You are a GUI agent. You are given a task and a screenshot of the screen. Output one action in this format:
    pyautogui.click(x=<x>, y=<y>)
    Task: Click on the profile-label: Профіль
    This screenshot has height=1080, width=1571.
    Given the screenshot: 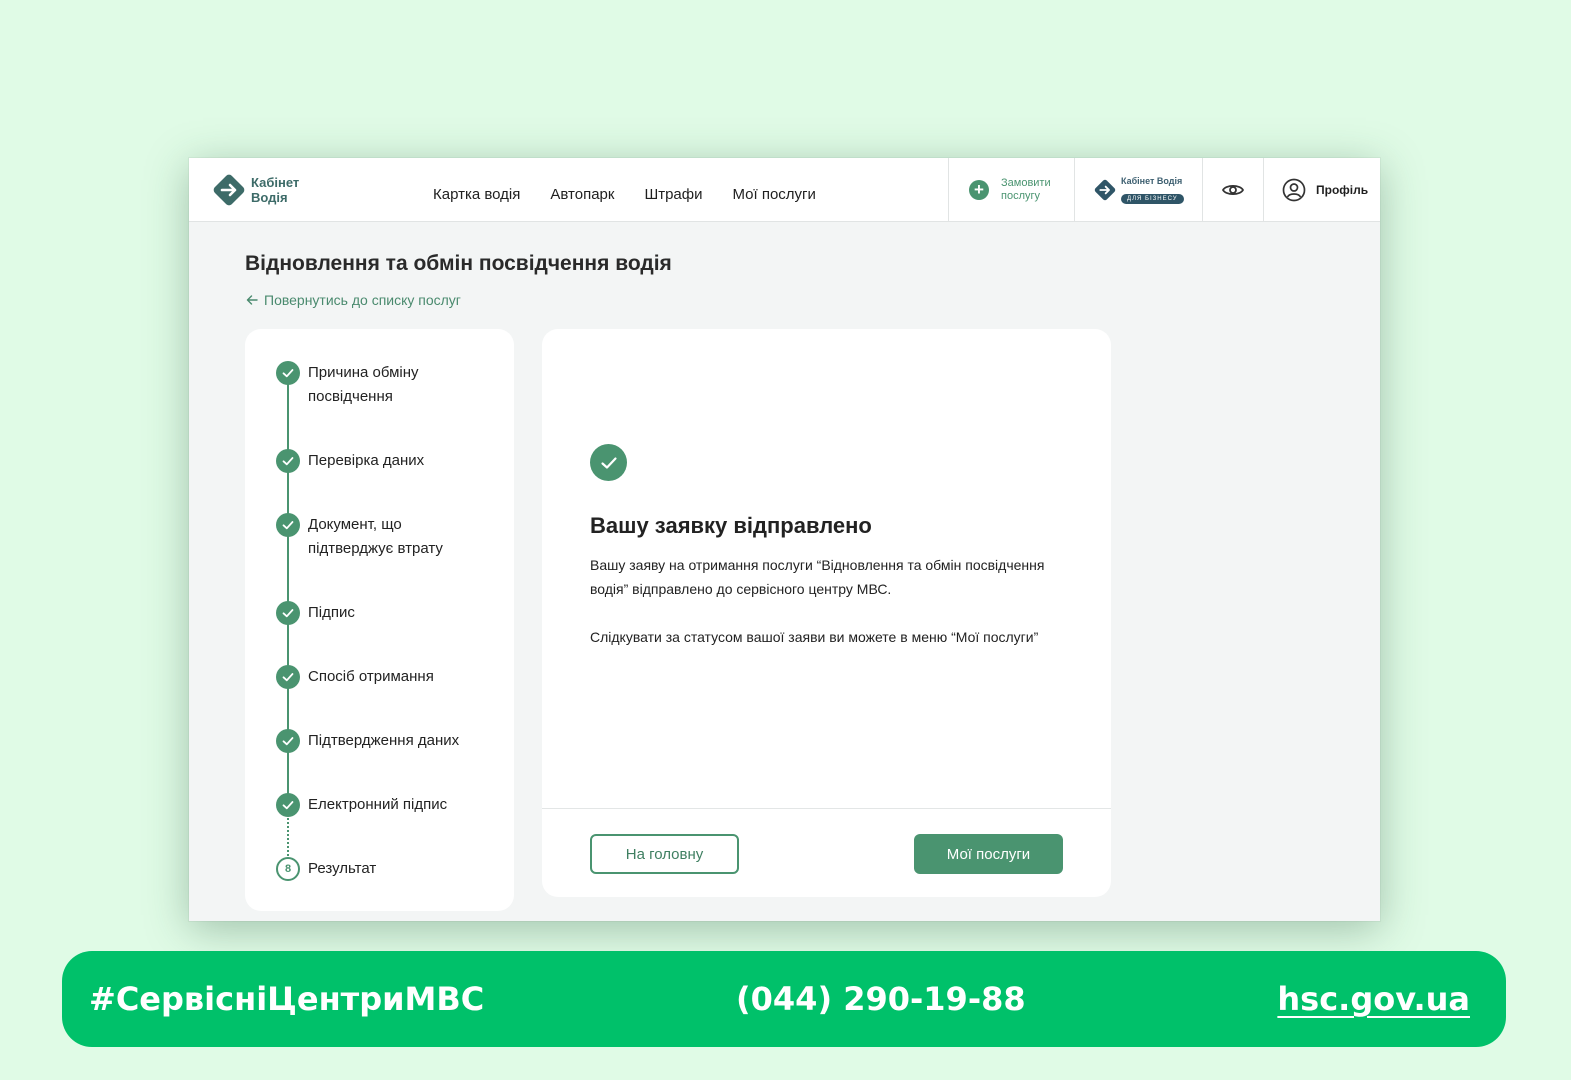 What is the action you would take?
    pyautogui.click(x=1342, y=190)
    